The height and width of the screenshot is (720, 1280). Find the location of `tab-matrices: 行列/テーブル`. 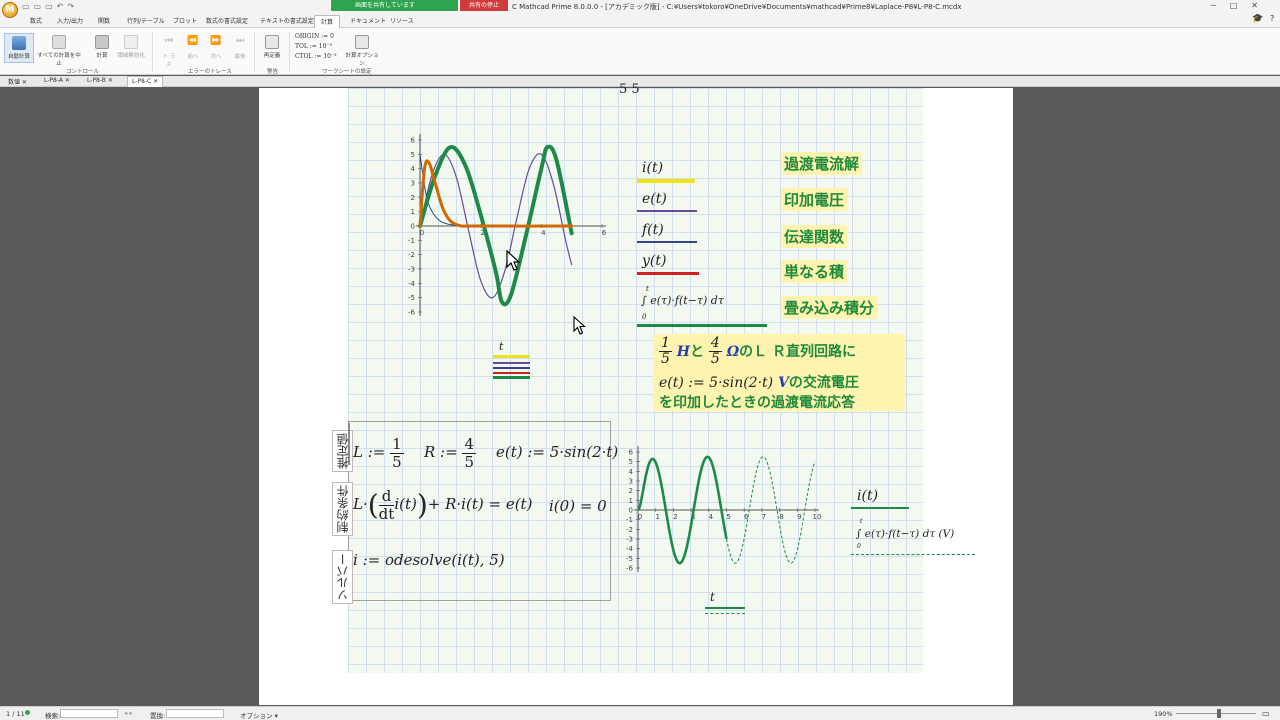

tab-matrices: 行列/テーブル is located at coordinates (146, 20).